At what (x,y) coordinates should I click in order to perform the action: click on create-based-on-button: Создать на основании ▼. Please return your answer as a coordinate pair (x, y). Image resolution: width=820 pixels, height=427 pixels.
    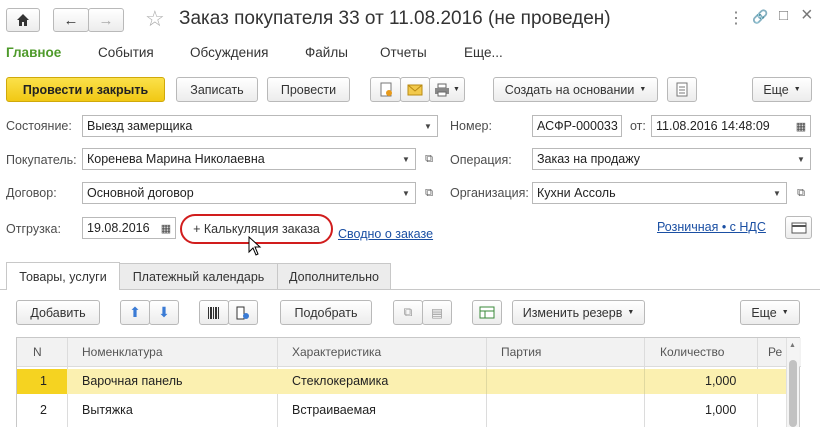
    Looking at the image, I should click on (575, 89).